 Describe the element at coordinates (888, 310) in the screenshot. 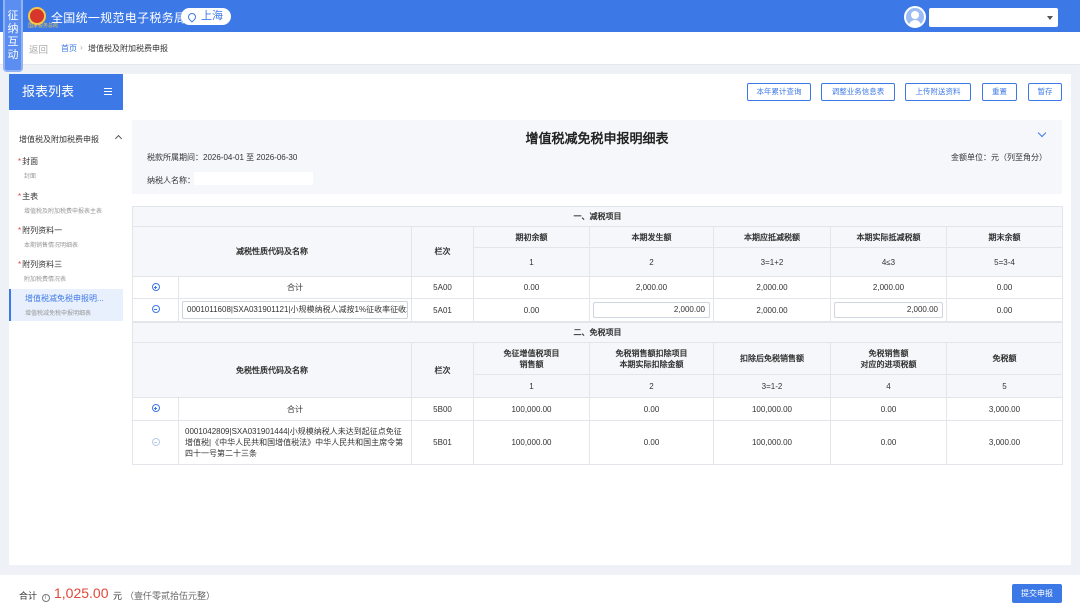

I see `actual-deduction-input: 2,000.00` at that location.